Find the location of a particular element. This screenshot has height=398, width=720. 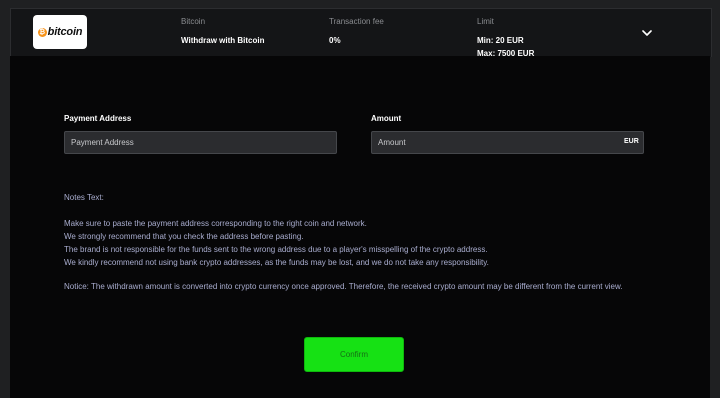

bitcoin-logo-text: bitcoin is located at coordinates (65, 32).